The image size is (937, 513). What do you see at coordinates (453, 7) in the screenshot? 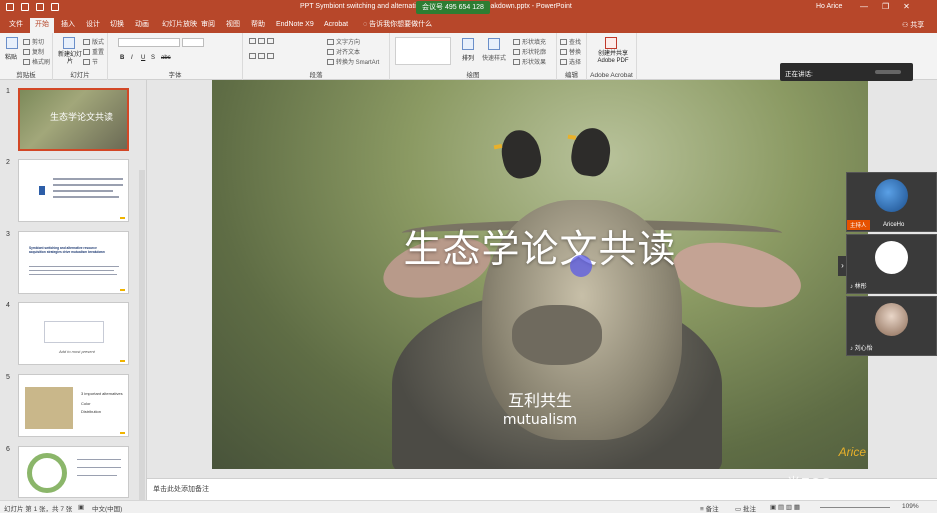
I see `meeting-id-badge: 会议号 495 654 128` at bounding box center [453, 7].